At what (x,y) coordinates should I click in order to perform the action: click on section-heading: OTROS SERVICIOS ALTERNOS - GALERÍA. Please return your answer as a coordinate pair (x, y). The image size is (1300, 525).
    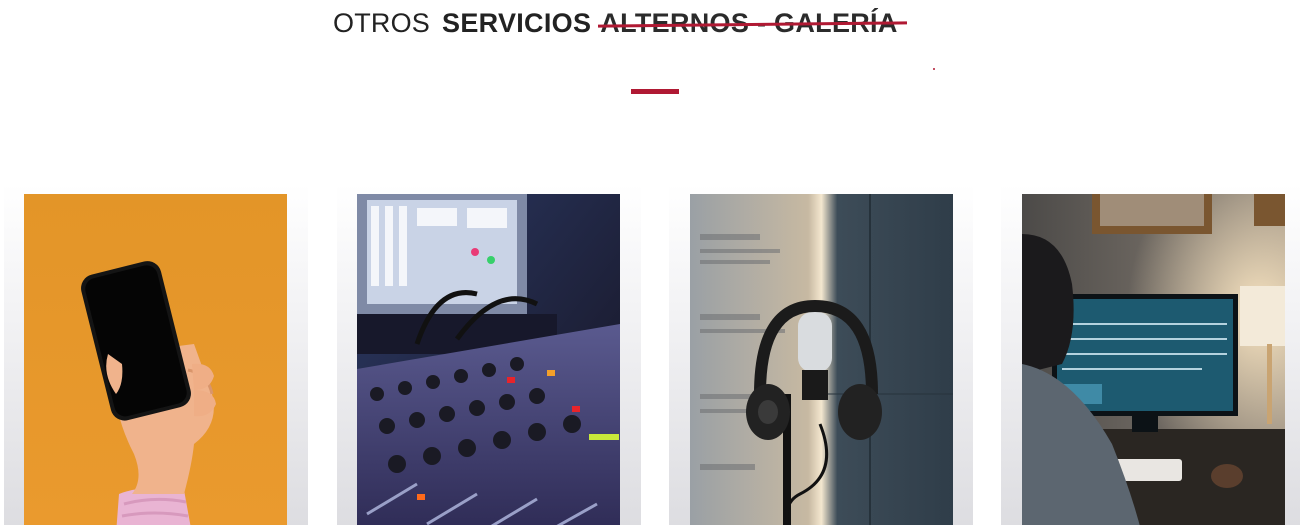
    Looking at the image, I should click on (620, 23).